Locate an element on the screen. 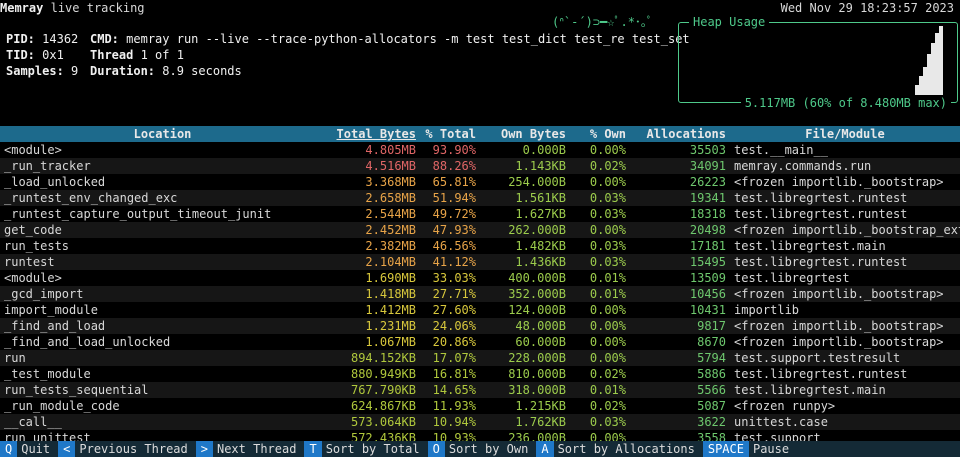 The image size is (960, 457). duration-line: Duration: 8.9 seconds is located at coordinates (166, 71).